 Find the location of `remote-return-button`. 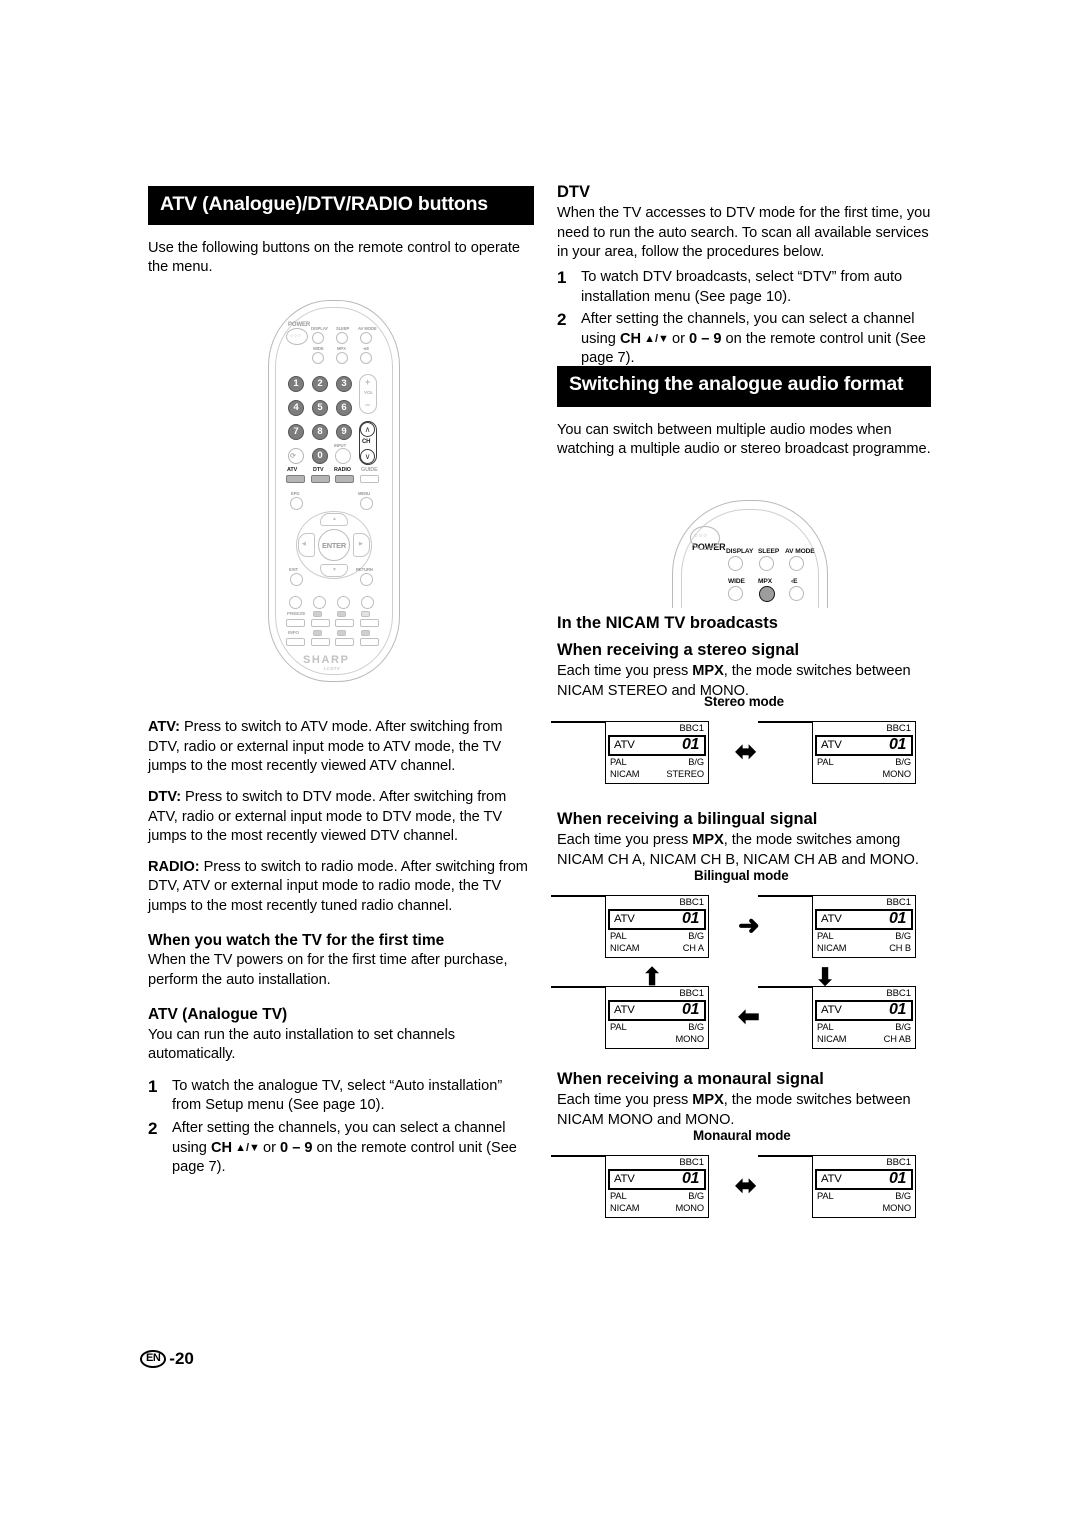

remote-return-button is located at coordinates (366, 579).